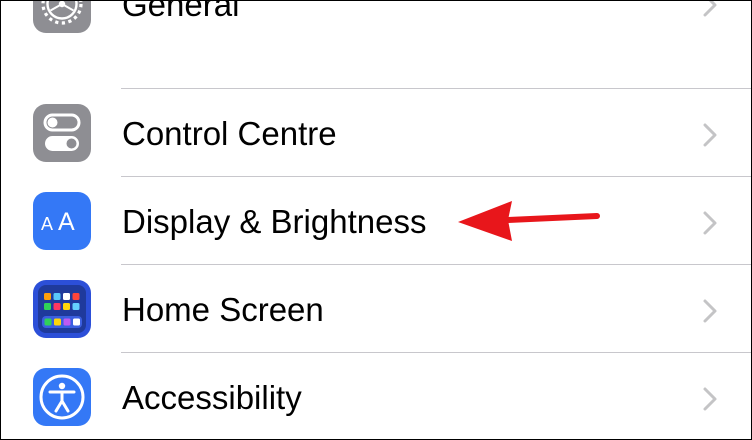  What do you see at coordinates (212, 397) in the screenshot?
I see `settings-item-label: Accessibility` at bounding box center [212, 397].